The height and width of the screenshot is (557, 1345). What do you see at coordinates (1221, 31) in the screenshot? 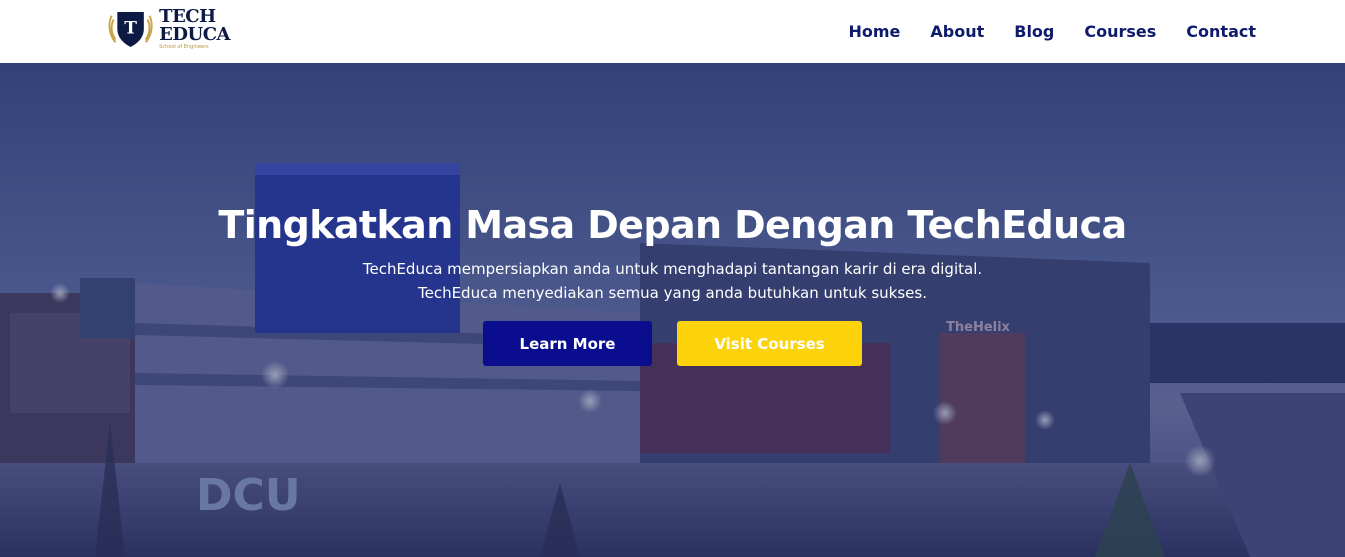
I see `nav-contact: Contact` at bounding box center [1221, 31].